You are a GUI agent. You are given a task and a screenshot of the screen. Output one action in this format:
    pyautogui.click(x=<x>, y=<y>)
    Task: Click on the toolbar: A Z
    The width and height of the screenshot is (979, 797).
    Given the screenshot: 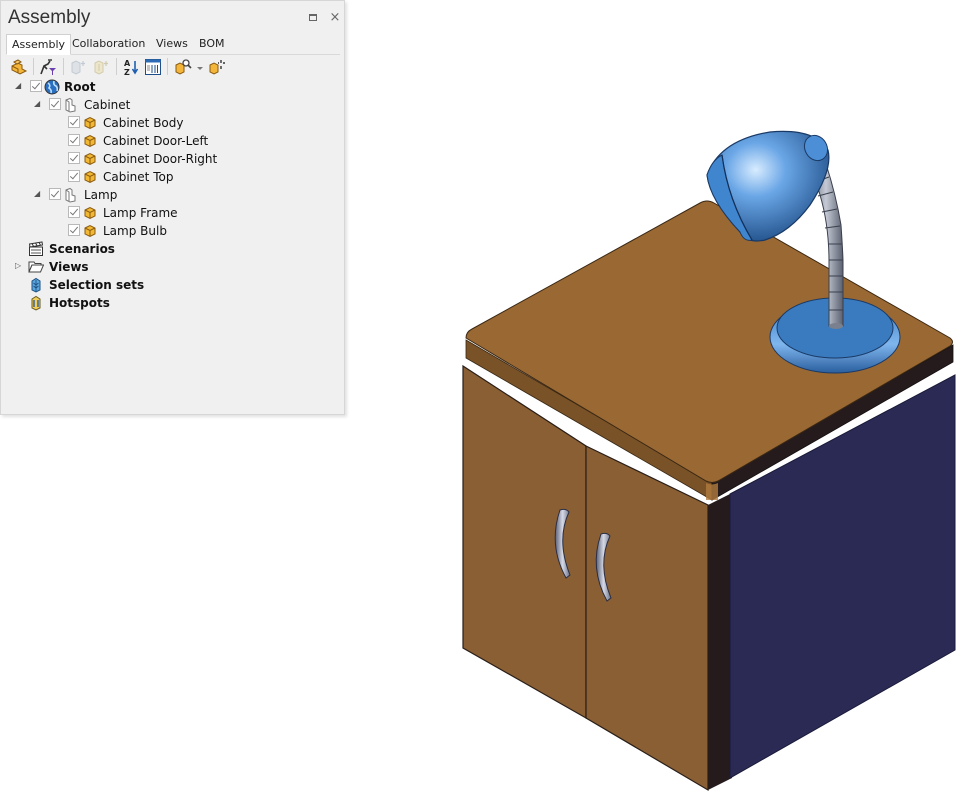 What is the action you would take?
    pyautogui.click(x=172, y=67)
    